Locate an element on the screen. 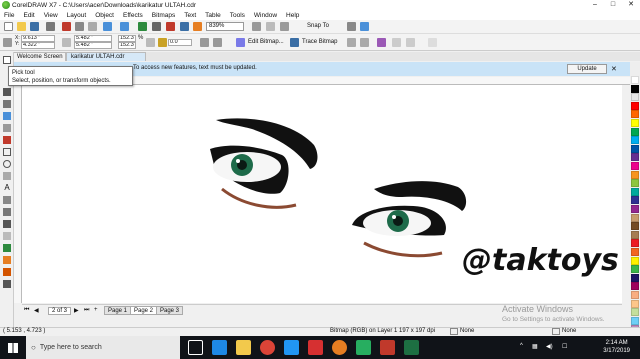 This screenshot has height=359, width=640. prev-page-icon: ◀ is located at coordinates (36, 310).